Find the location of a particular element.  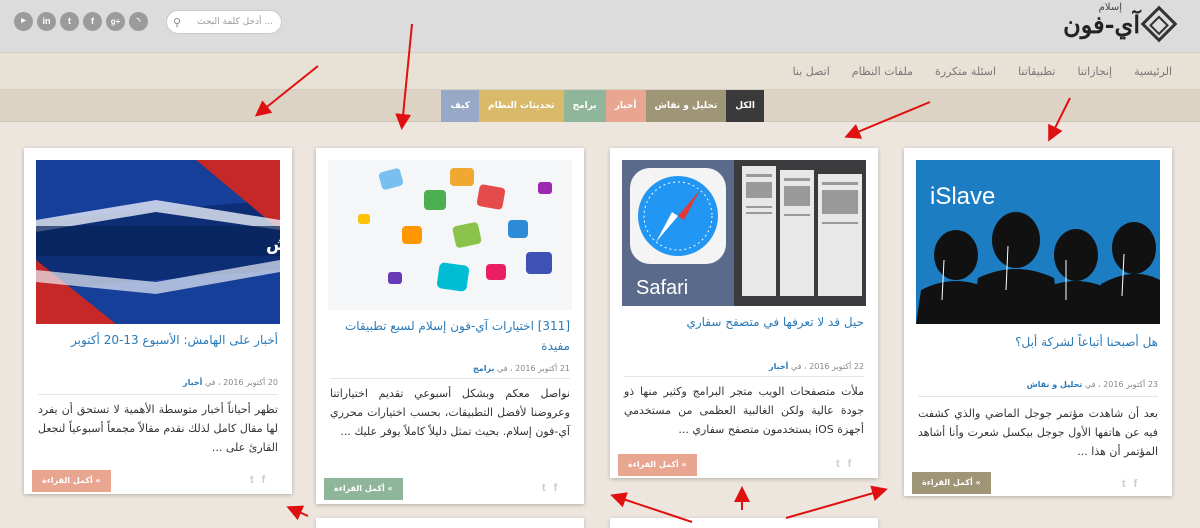

nav-item-apps: تطبيقاتنا is located at coordinates (1036, 72).